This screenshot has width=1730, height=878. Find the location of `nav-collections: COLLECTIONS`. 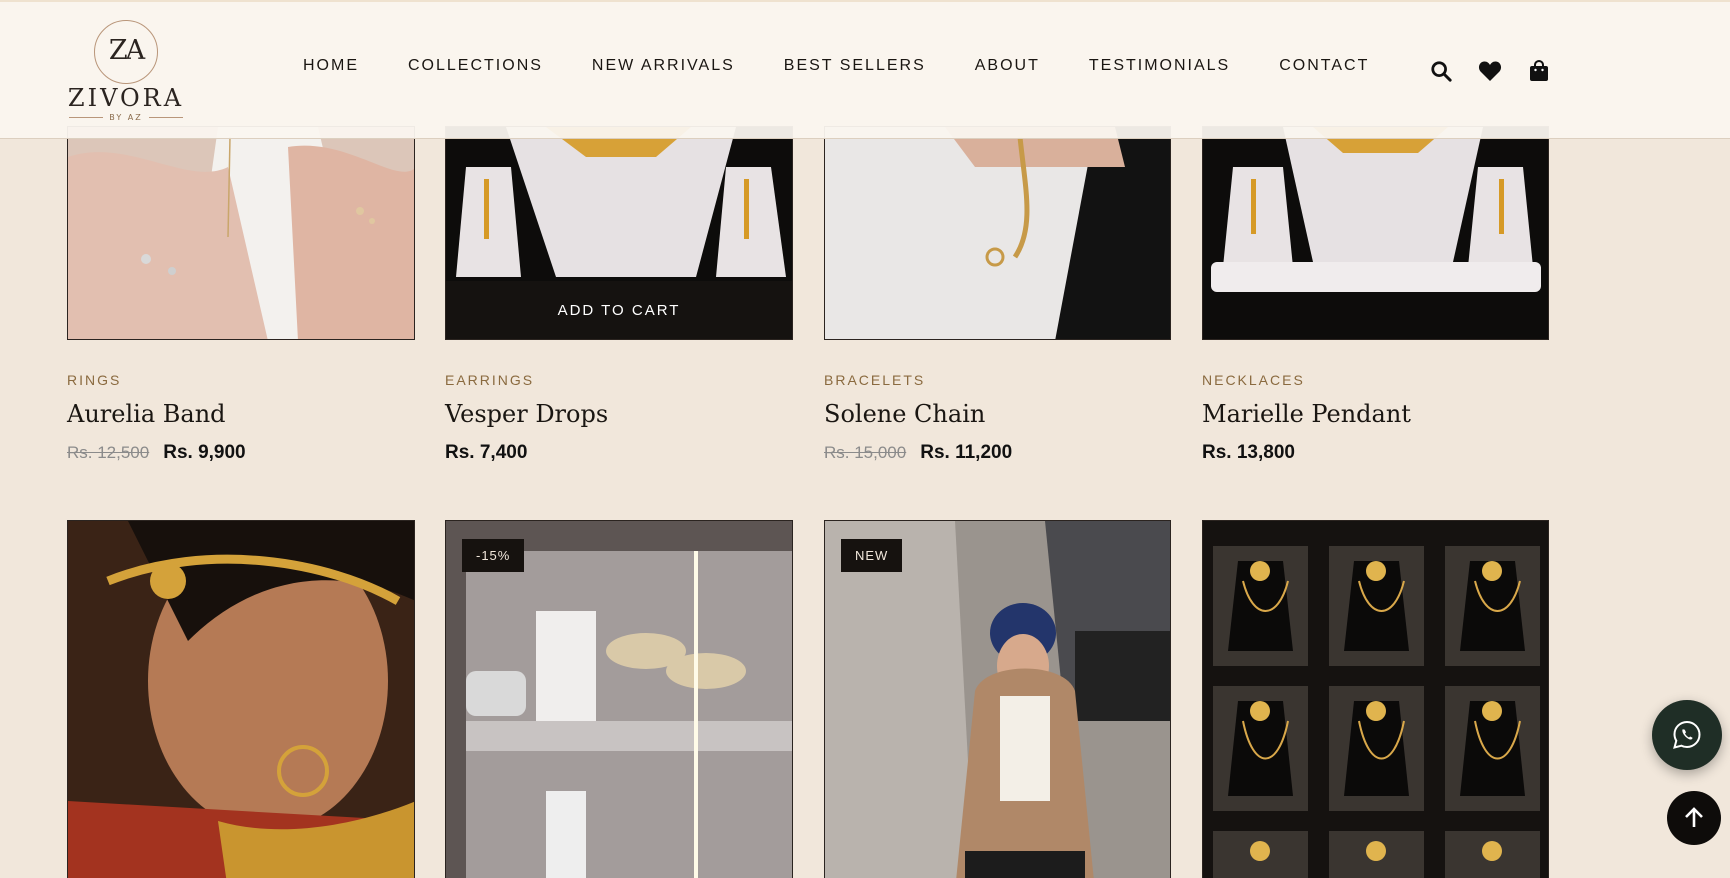

nav-collections: COLLECTIONS is located at coordinates (475, 66).